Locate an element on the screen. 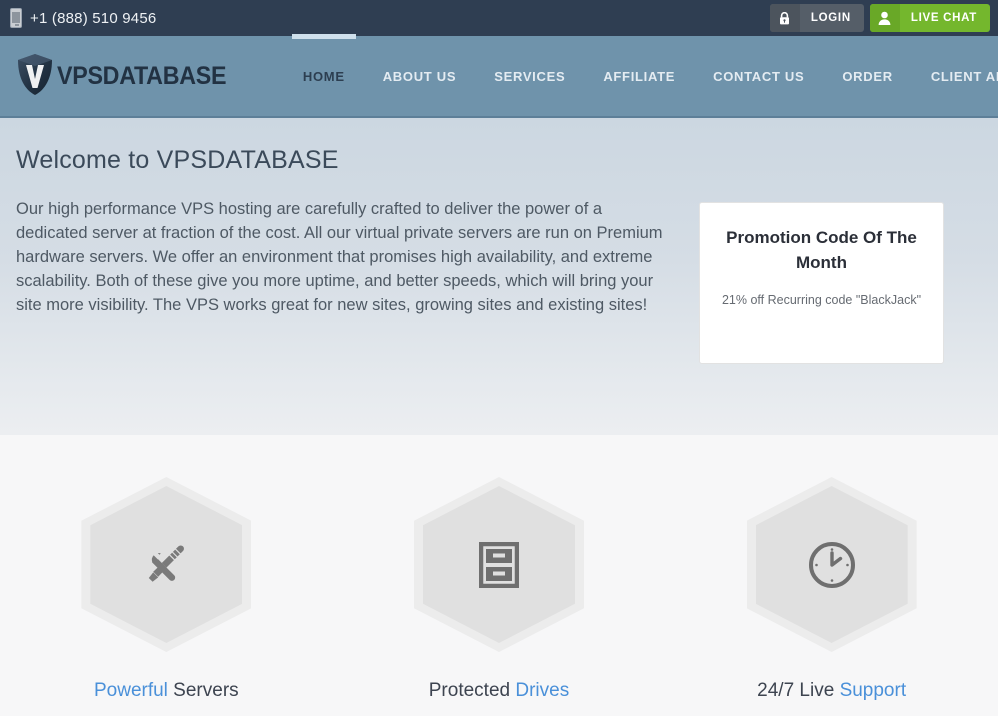 This screenshot has height=716, width=998. filing-cabinet-drives-icon is located at coordinates (498, 564).